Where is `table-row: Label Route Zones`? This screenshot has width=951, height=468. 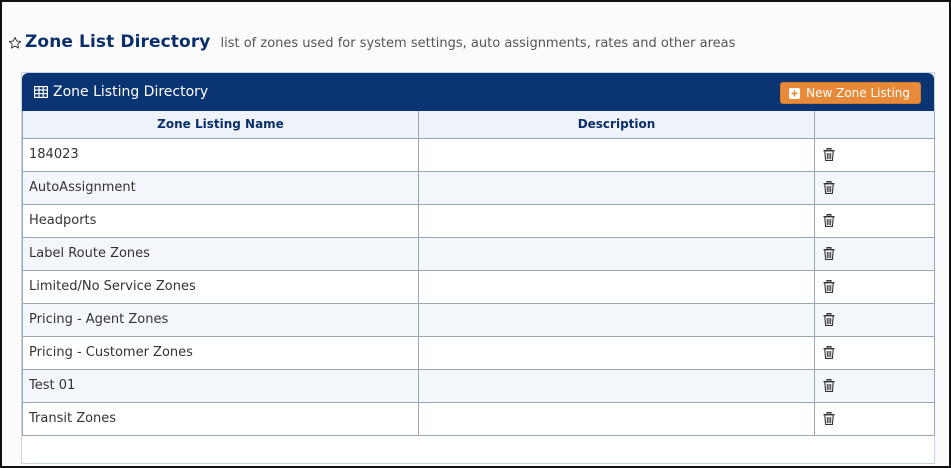
table-row: Label Route Zones is located at coordinates (478, 253).